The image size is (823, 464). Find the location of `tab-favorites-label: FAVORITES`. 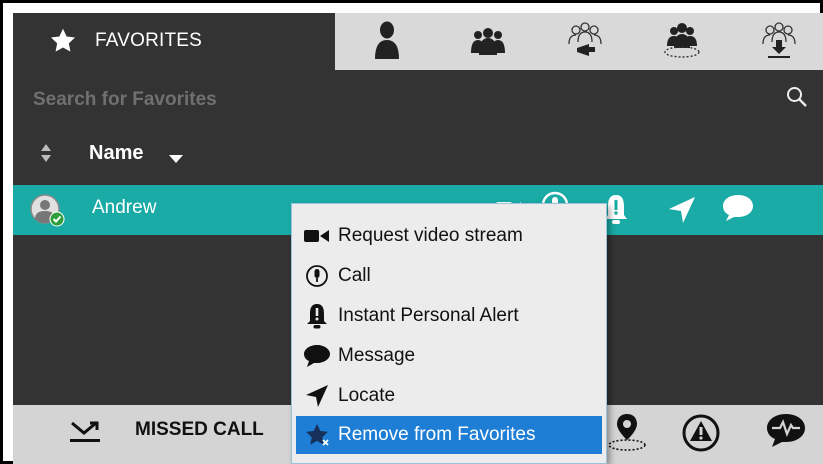

tab-favorites-label: FAVORITES is located at coordinates (149, 40).